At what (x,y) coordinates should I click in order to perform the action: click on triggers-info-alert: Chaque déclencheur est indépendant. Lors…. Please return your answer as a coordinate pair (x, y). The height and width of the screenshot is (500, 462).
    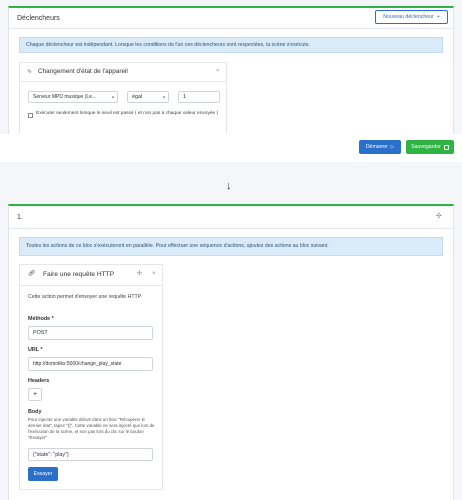
    Looking at the image, I should click on (231, 45).